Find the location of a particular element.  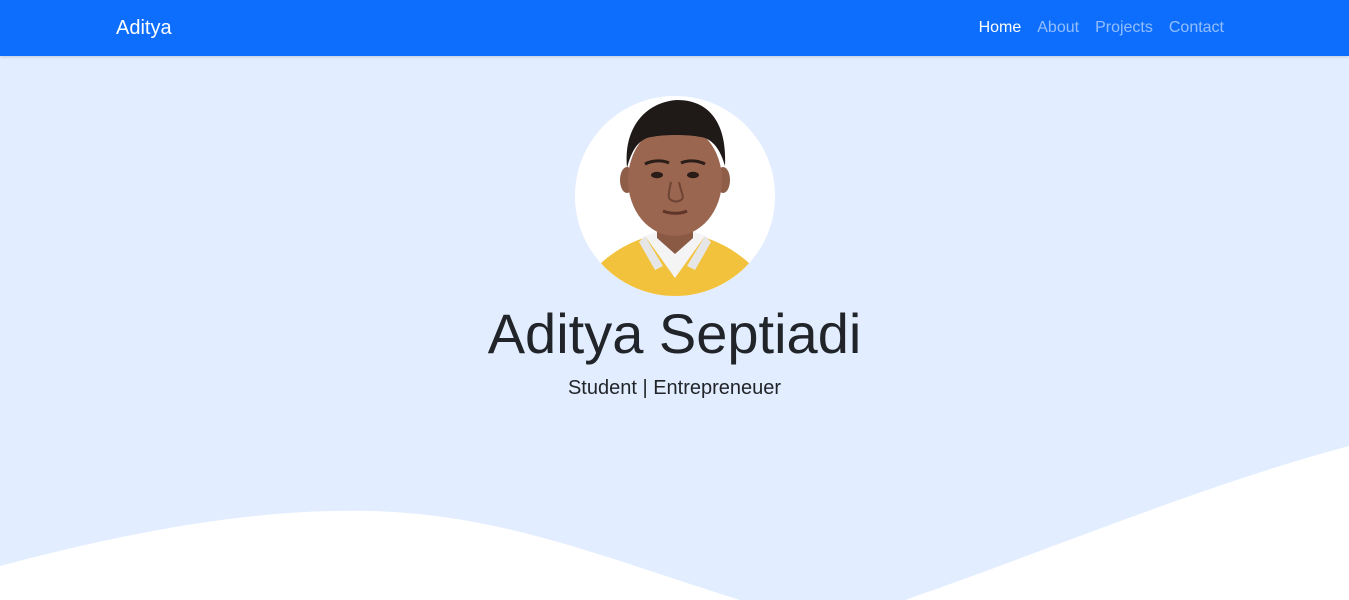

navbar-brand: Aditya is located at coordinates (144, 28).